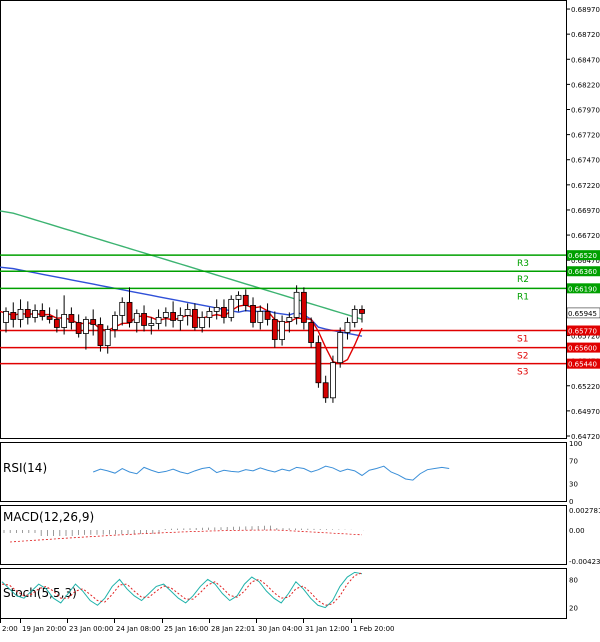 The width and height of the screenshot is (600, 642). Describe the element at coordinates (523, 264) in the screenshot. I see `level-label-r3: R3` at that location.